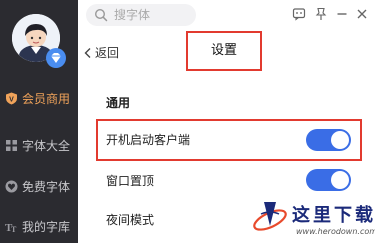  I want to click on svg-text: V, so click(11, 100).